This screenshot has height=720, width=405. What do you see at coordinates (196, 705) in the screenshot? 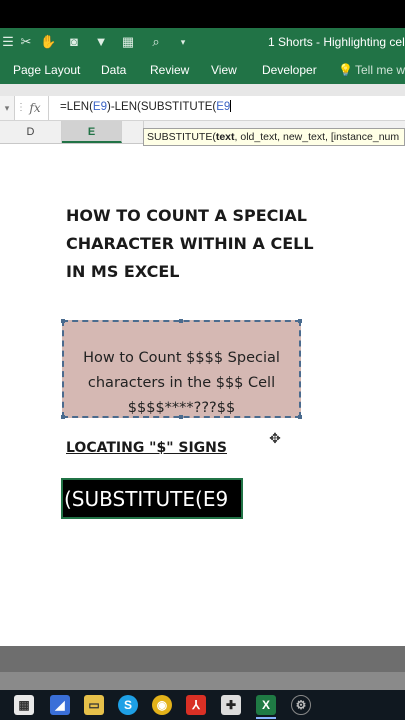
I see `pdf-icon: ⅄` at bounding box center [196, 705].